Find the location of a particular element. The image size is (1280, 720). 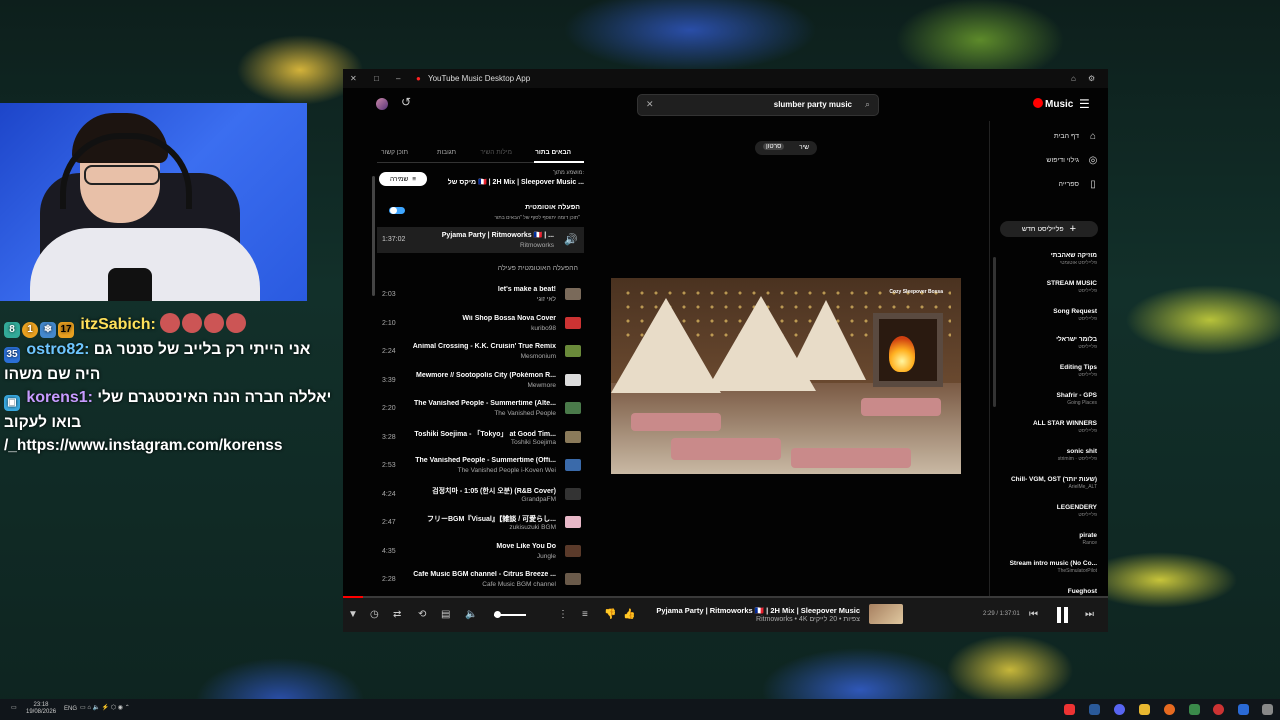

tier-badge-icon: 17 is located at coordinates (66, 330).